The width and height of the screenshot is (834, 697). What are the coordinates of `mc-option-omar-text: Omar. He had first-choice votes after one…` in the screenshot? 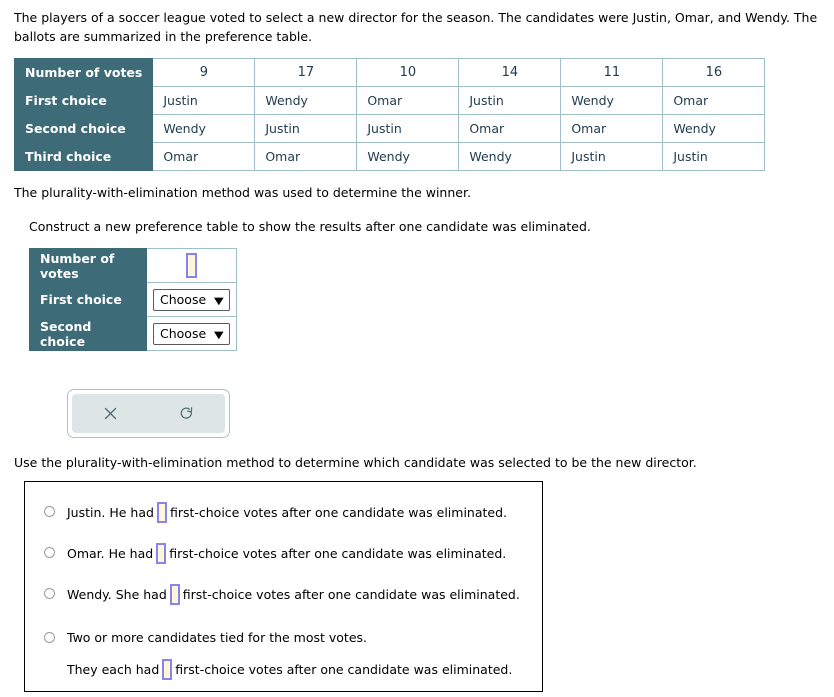 It's located at (287, 554).